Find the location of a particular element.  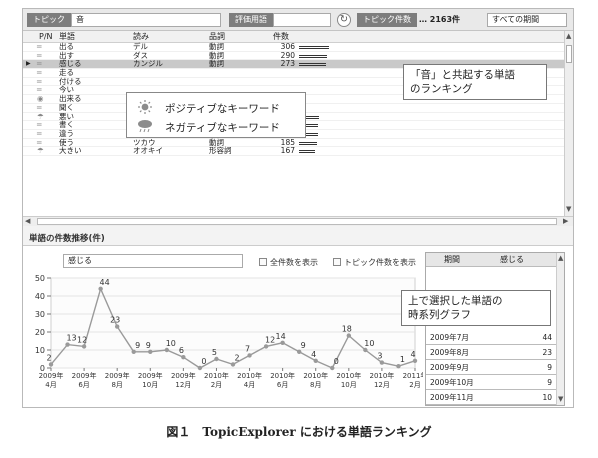

x-tick-label: 12月 is located at coordinates (382, 385).